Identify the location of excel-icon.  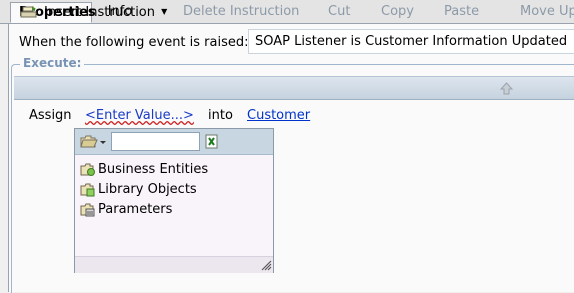
(212, 141).